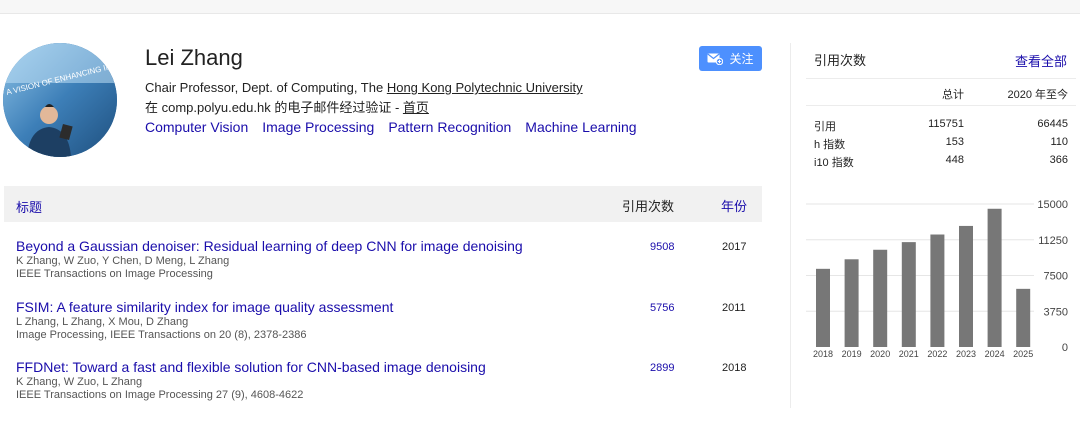 The width and height of the screenshot is (1080, 432). I want to click on x-tick-label: 2022, so click(937, 354).